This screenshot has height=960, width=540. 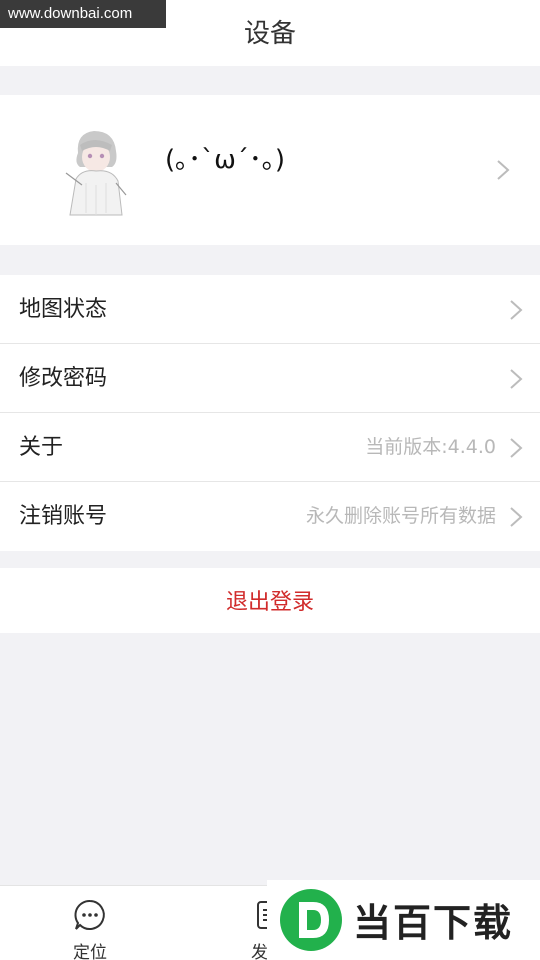 I want to click on menu-item-hint: 永久删除账号所有数据, so click(x=400, y=516).